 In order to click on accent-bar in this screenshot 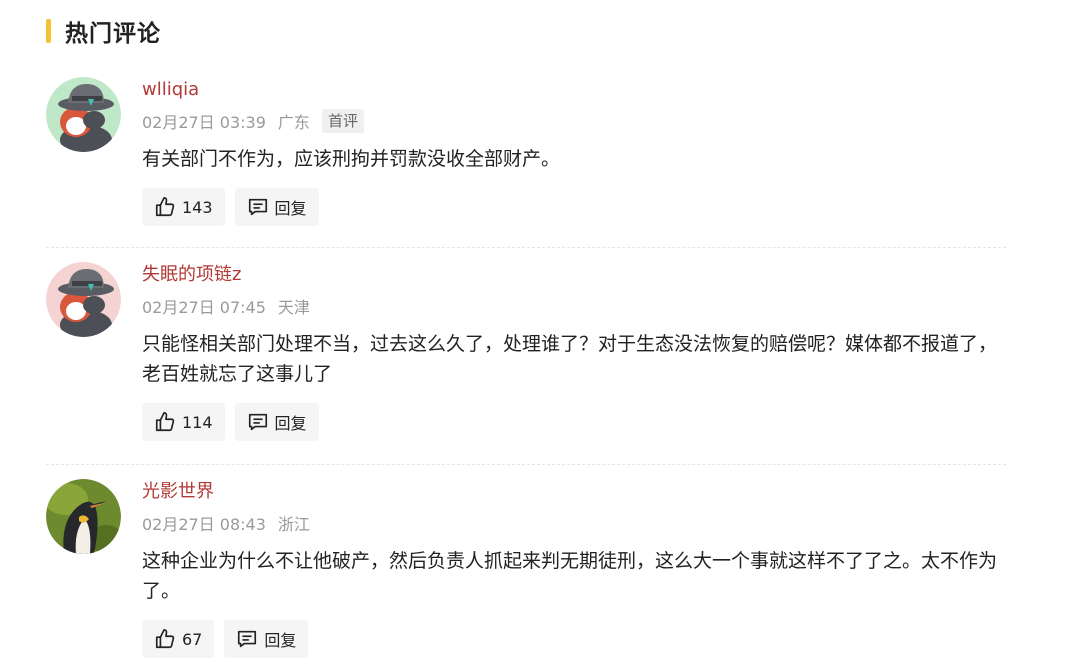, I will do `click(48, 31)`.